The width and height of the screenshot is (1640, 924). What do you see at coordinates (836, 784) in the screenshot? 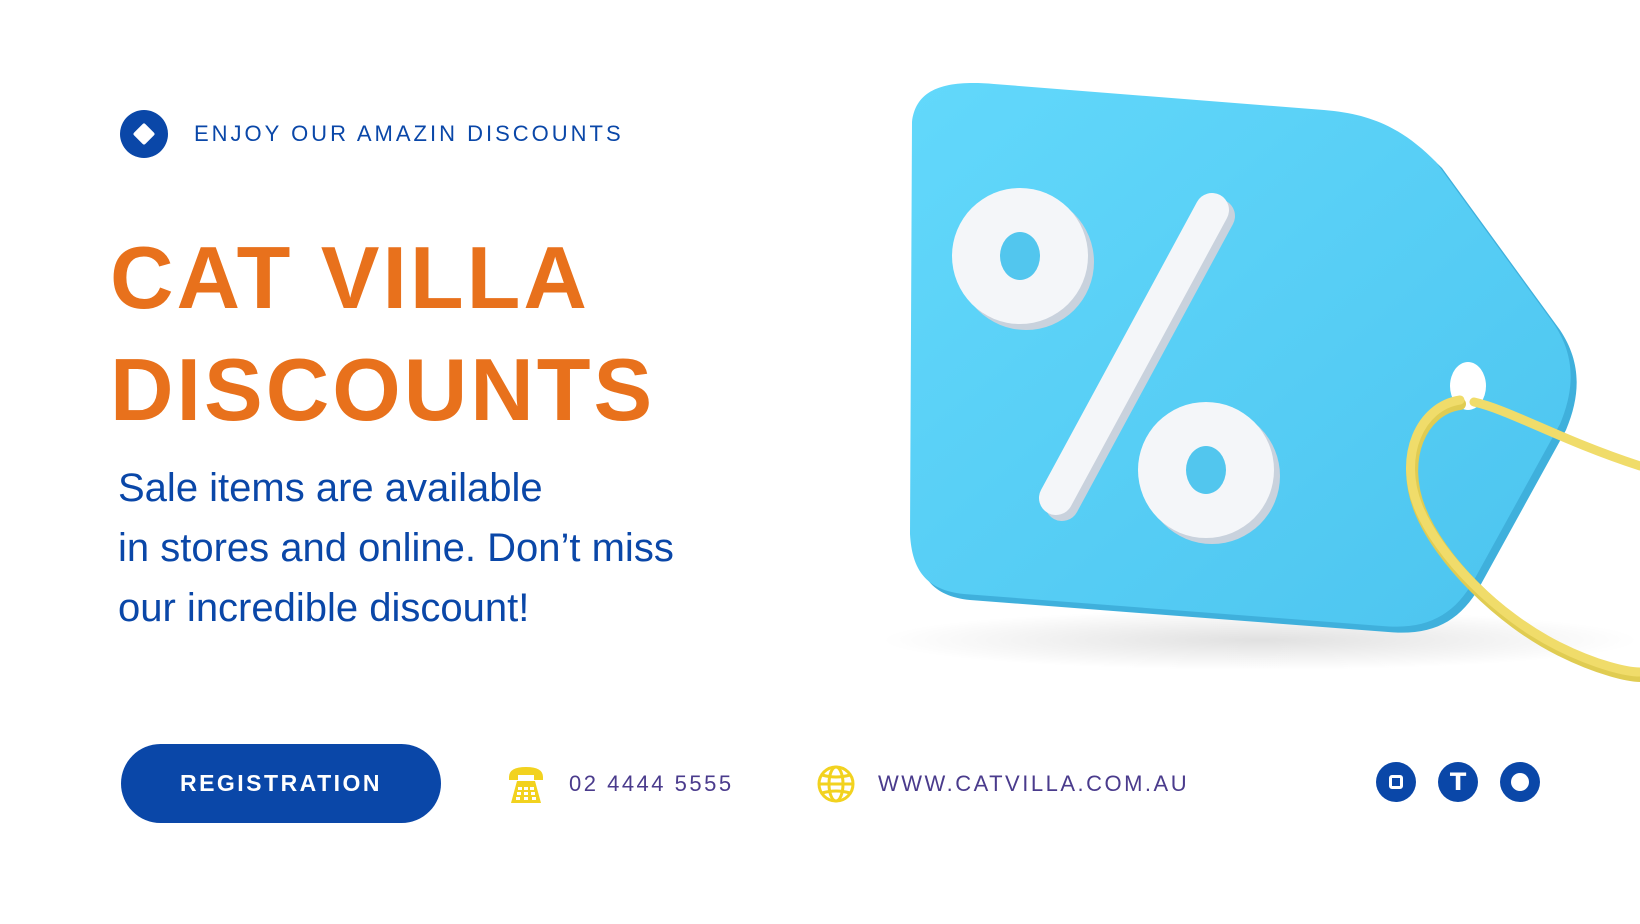
I see `globe-icon` at bounding box center [836, 784].